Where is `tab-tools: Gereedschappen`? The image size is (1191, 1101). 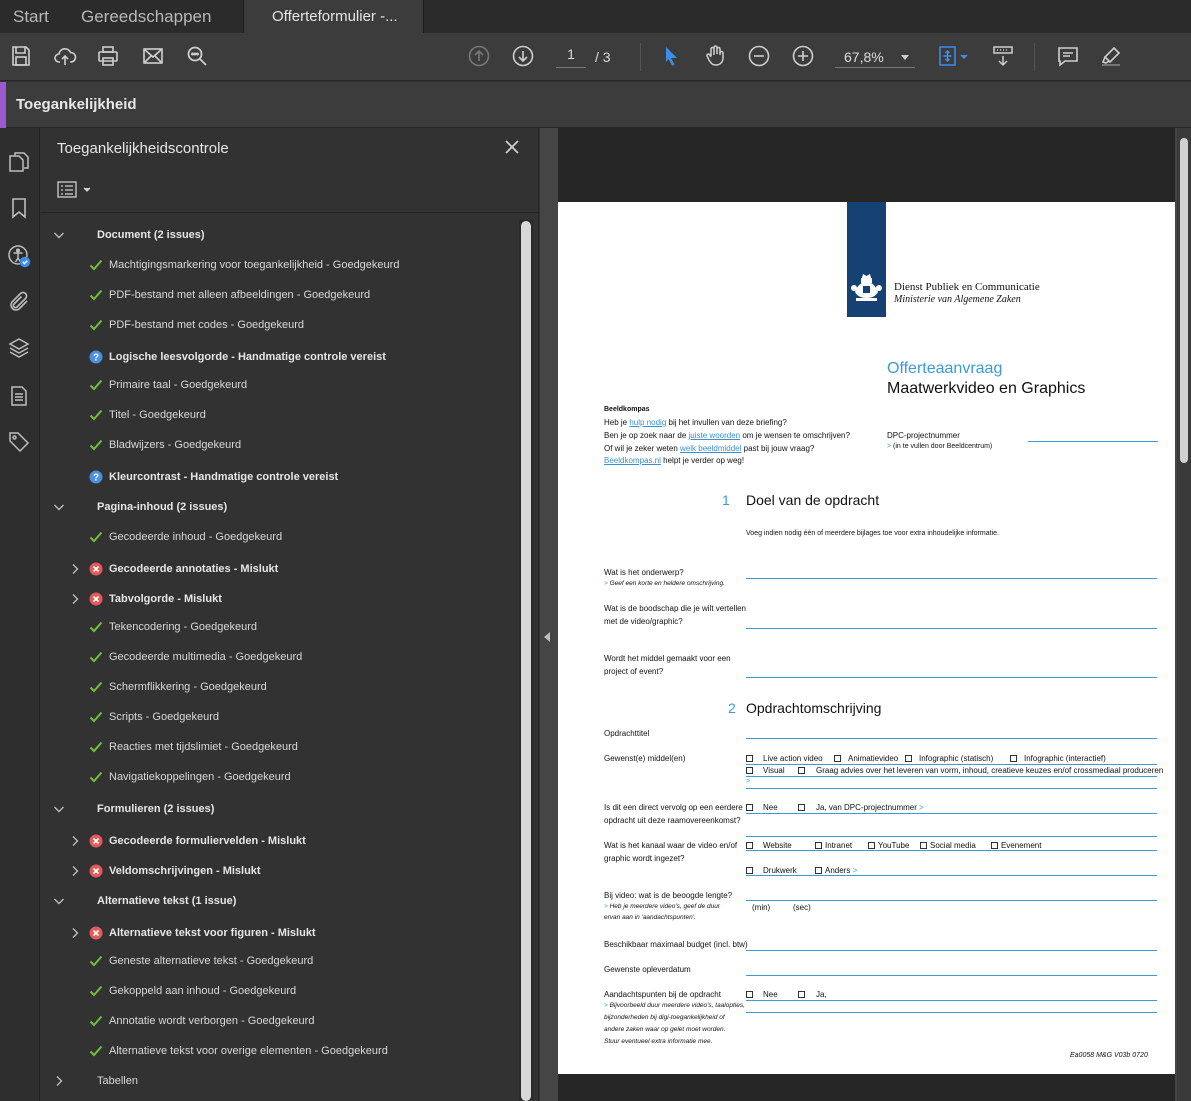 tab-tools: Gereedschappen is located at coordinates (146, 16).